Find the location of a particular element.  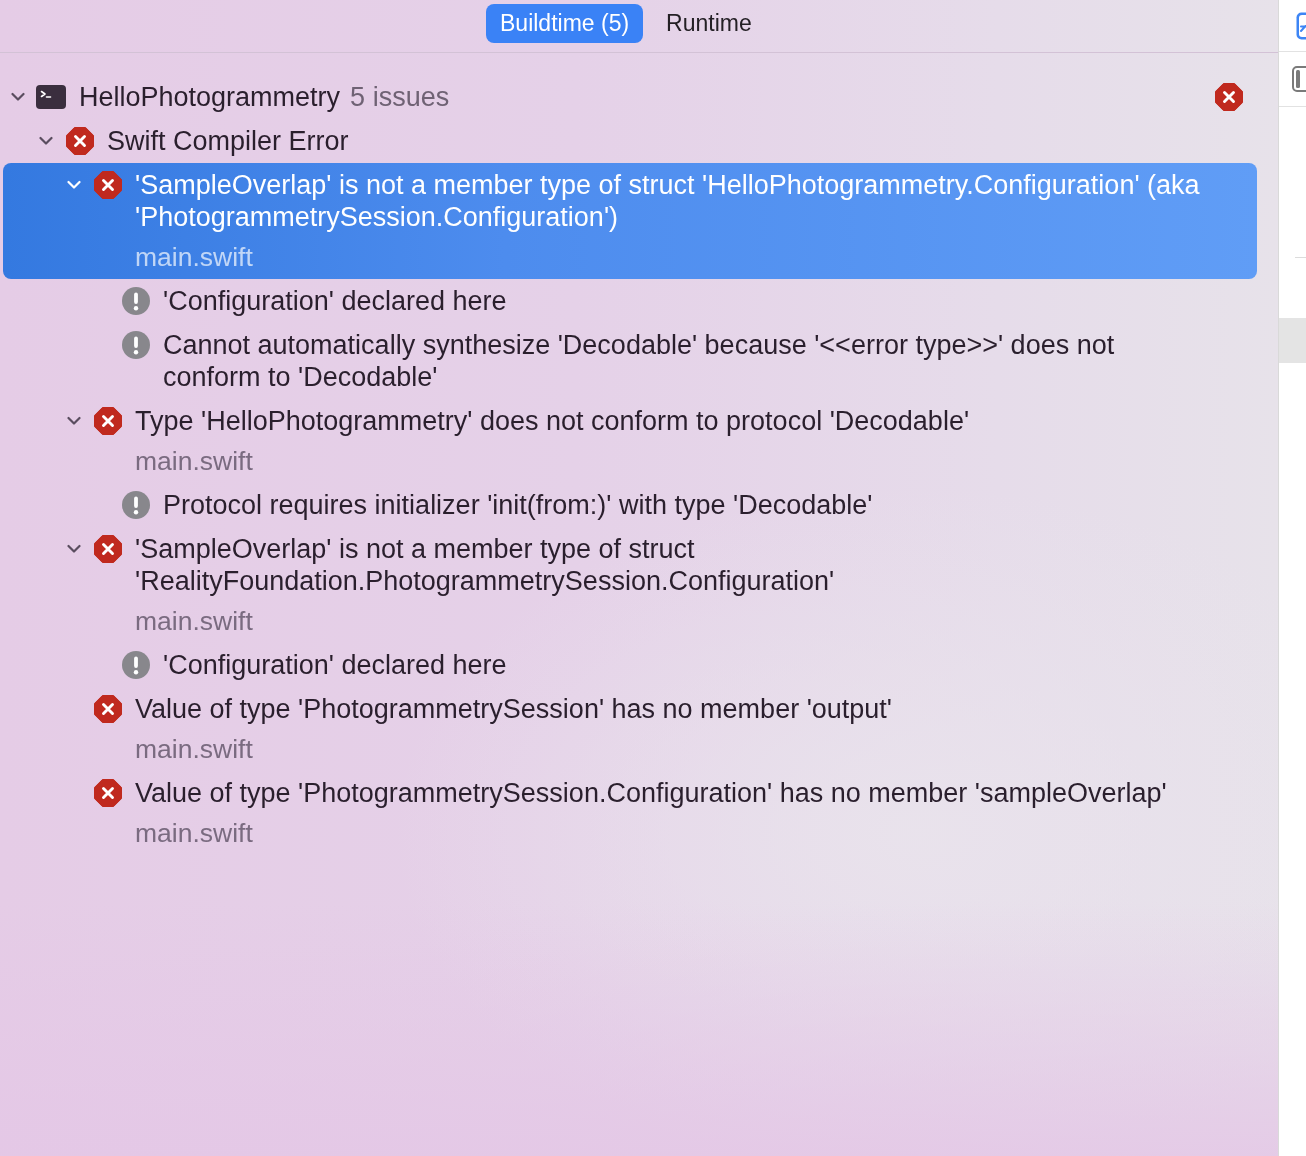

error-message: Value of type 'PhotogrammetrySession' has no member 'output' is located at coordinates (513, 709).